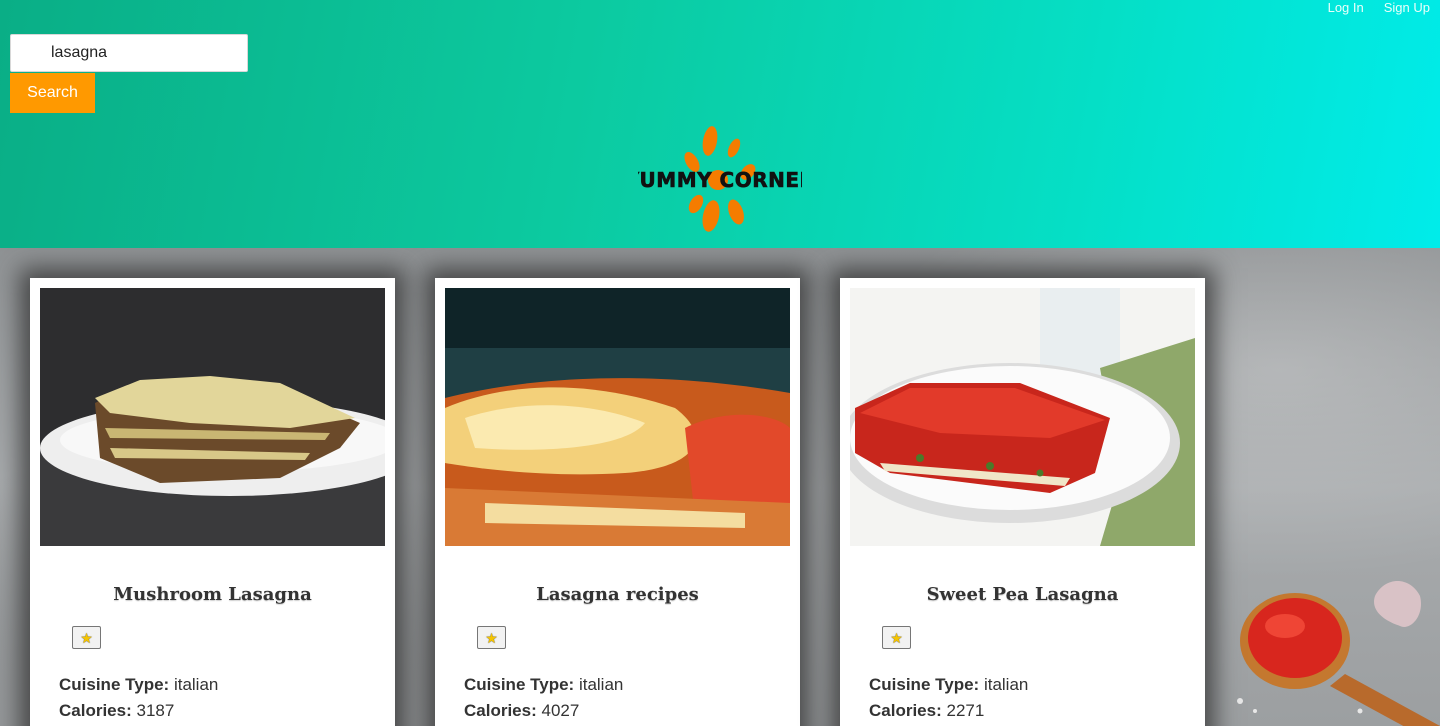 The image size is (1440, 726). I want to click on calories-value: 2271, so click(965, 710).